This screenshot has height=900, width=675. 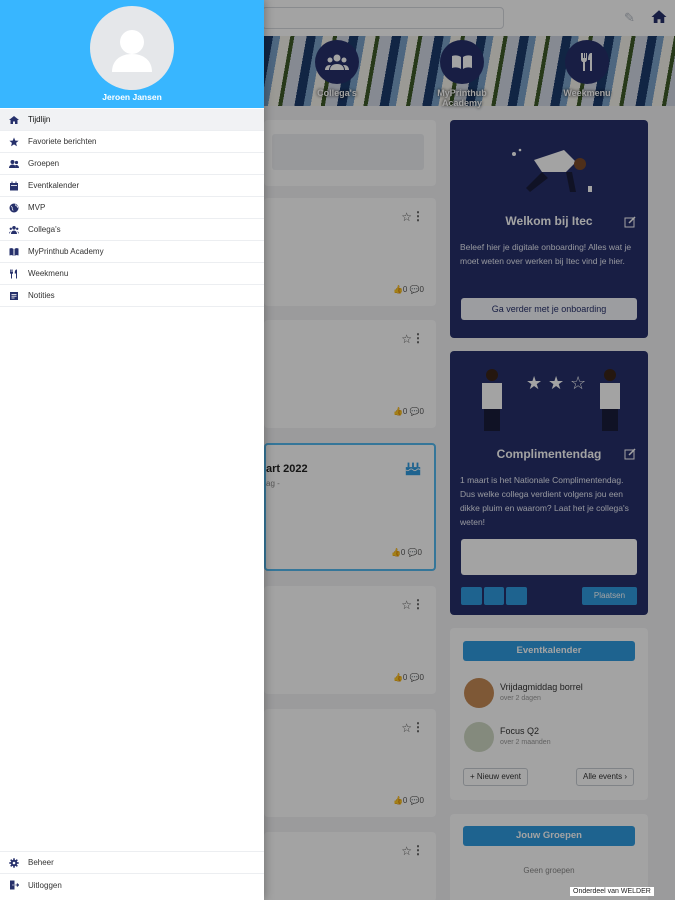 What do you see at coordinates (132, 274) in the screenshot?
I see `nav-item-weekmenu: Weekmenu` at bounding box center [132, 274].